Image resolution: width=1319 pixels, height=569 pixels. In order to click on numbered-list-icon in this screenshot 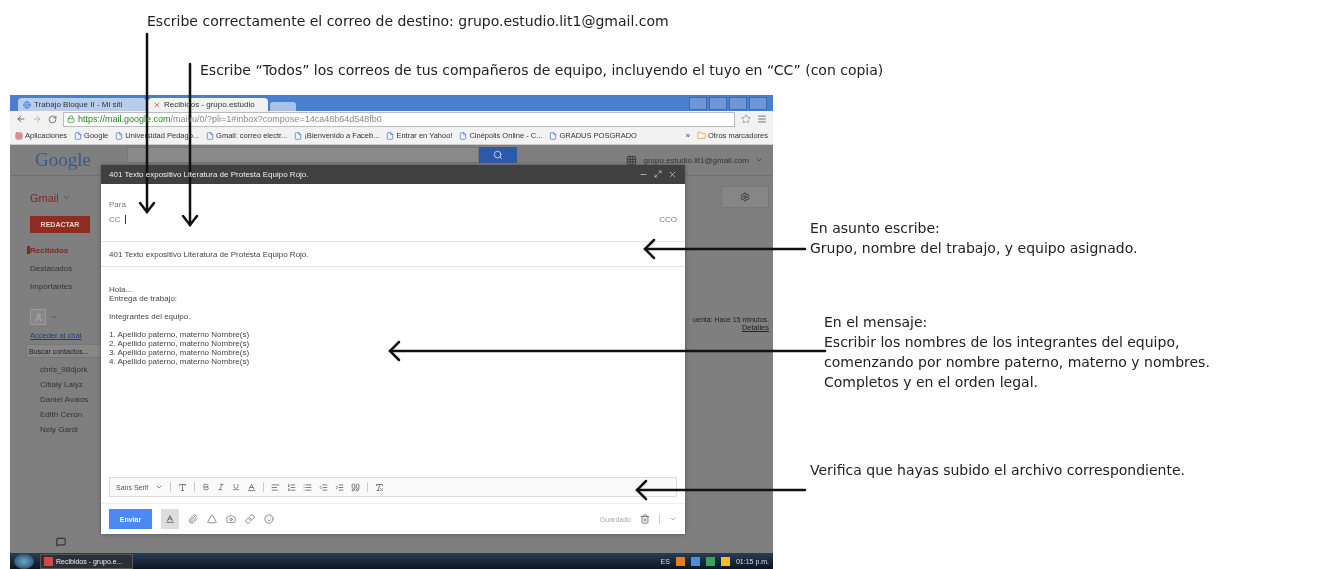, I will do `click(292, 487)`.